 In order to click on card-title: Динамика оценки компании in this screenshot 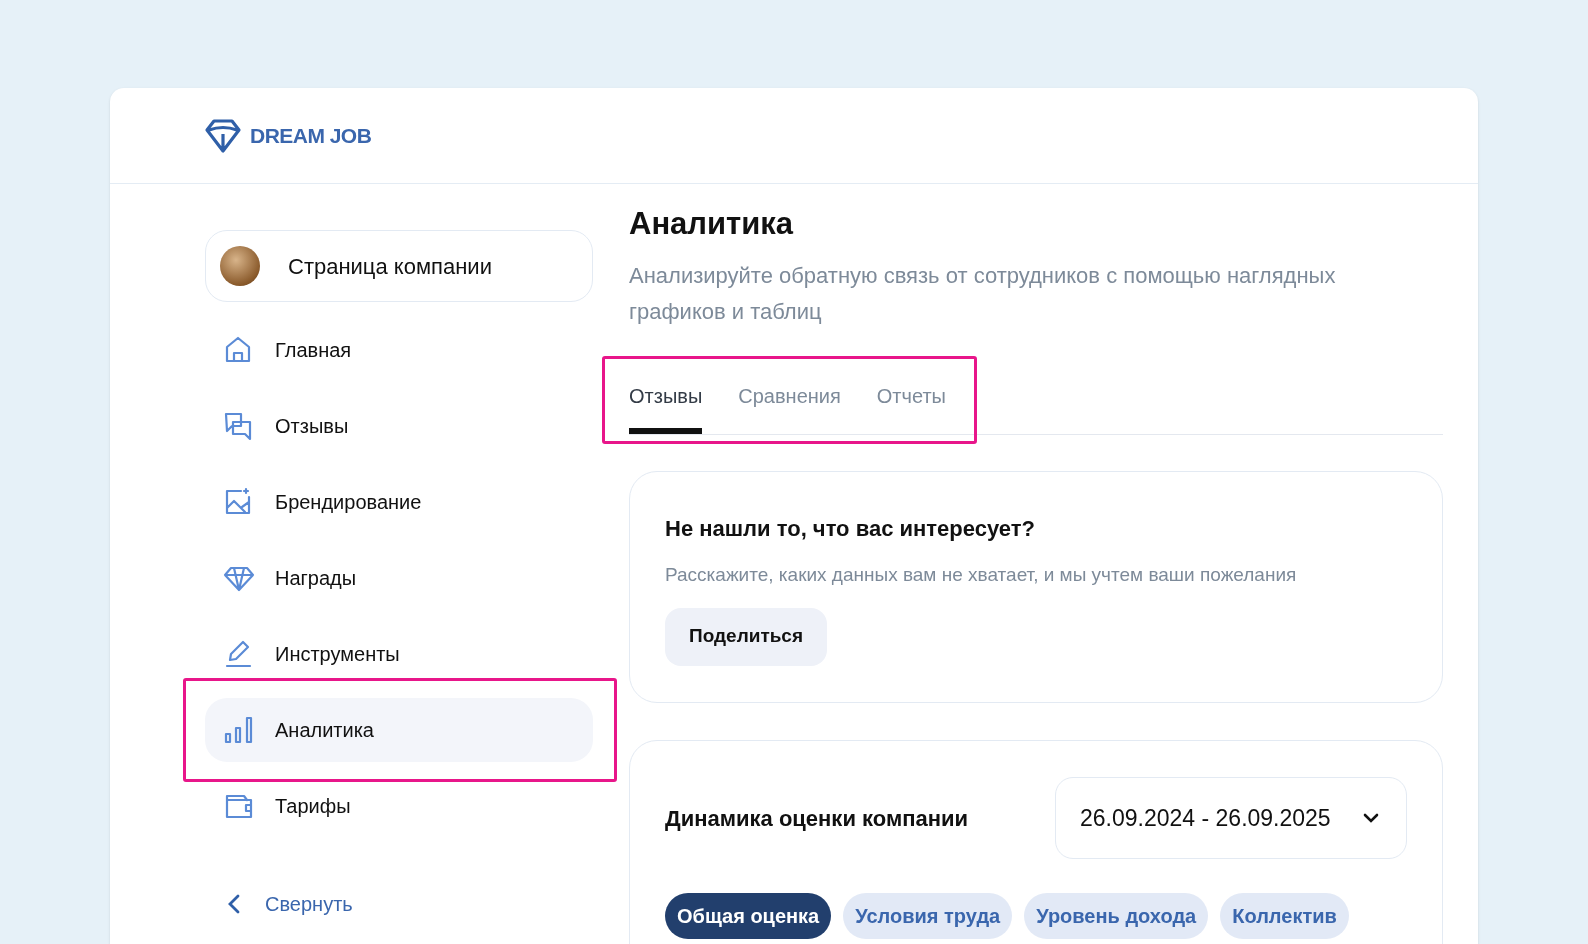, I will do `click(816, 818)`.